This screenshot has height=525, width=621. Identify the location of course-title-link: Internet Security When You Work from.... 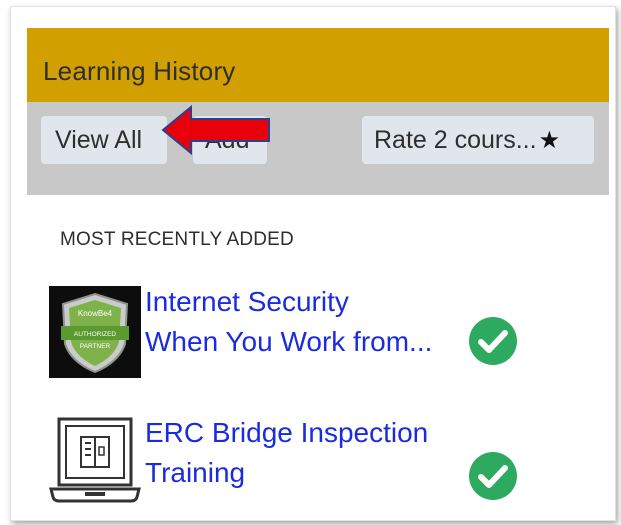
(288, 322).